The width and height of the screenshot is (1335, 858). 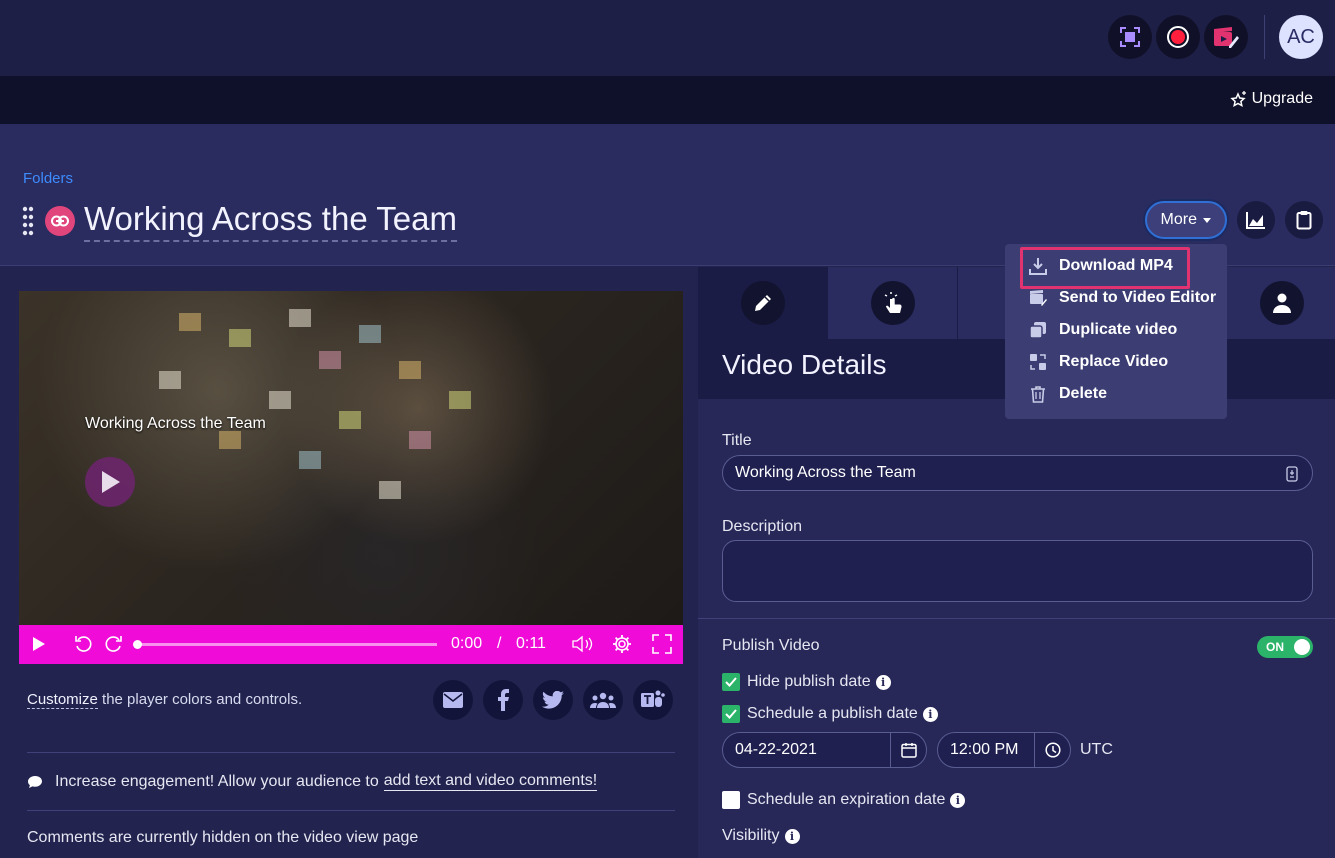 I want to click on page-title: Working Across the Team, so click(x=270, y=221).